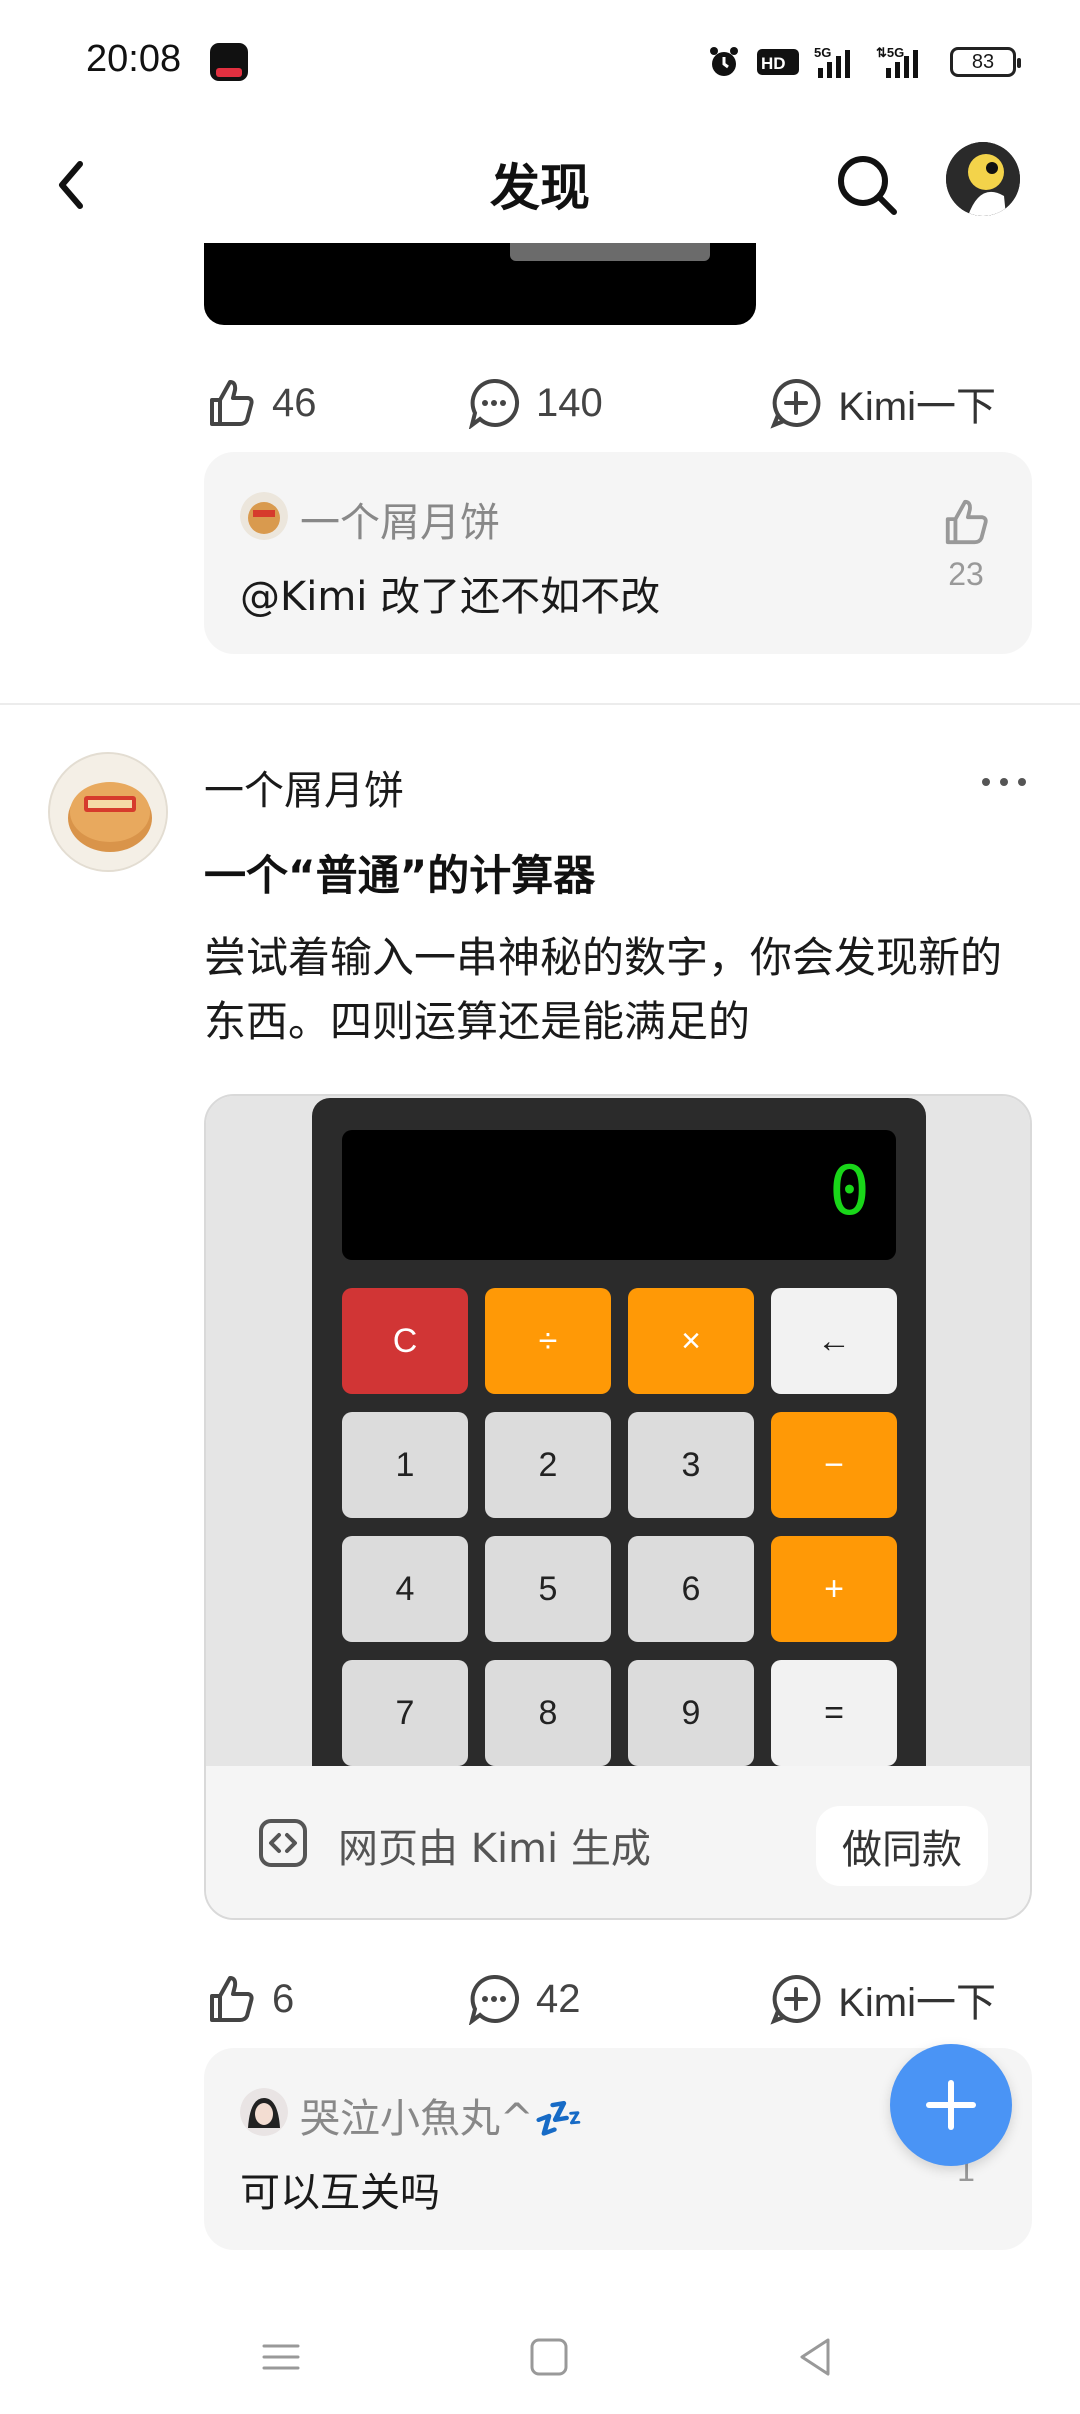 The height and width of the screenshot is (2414, 1080). I want to click on svg-text: ⇅5G, so click(890, 52).